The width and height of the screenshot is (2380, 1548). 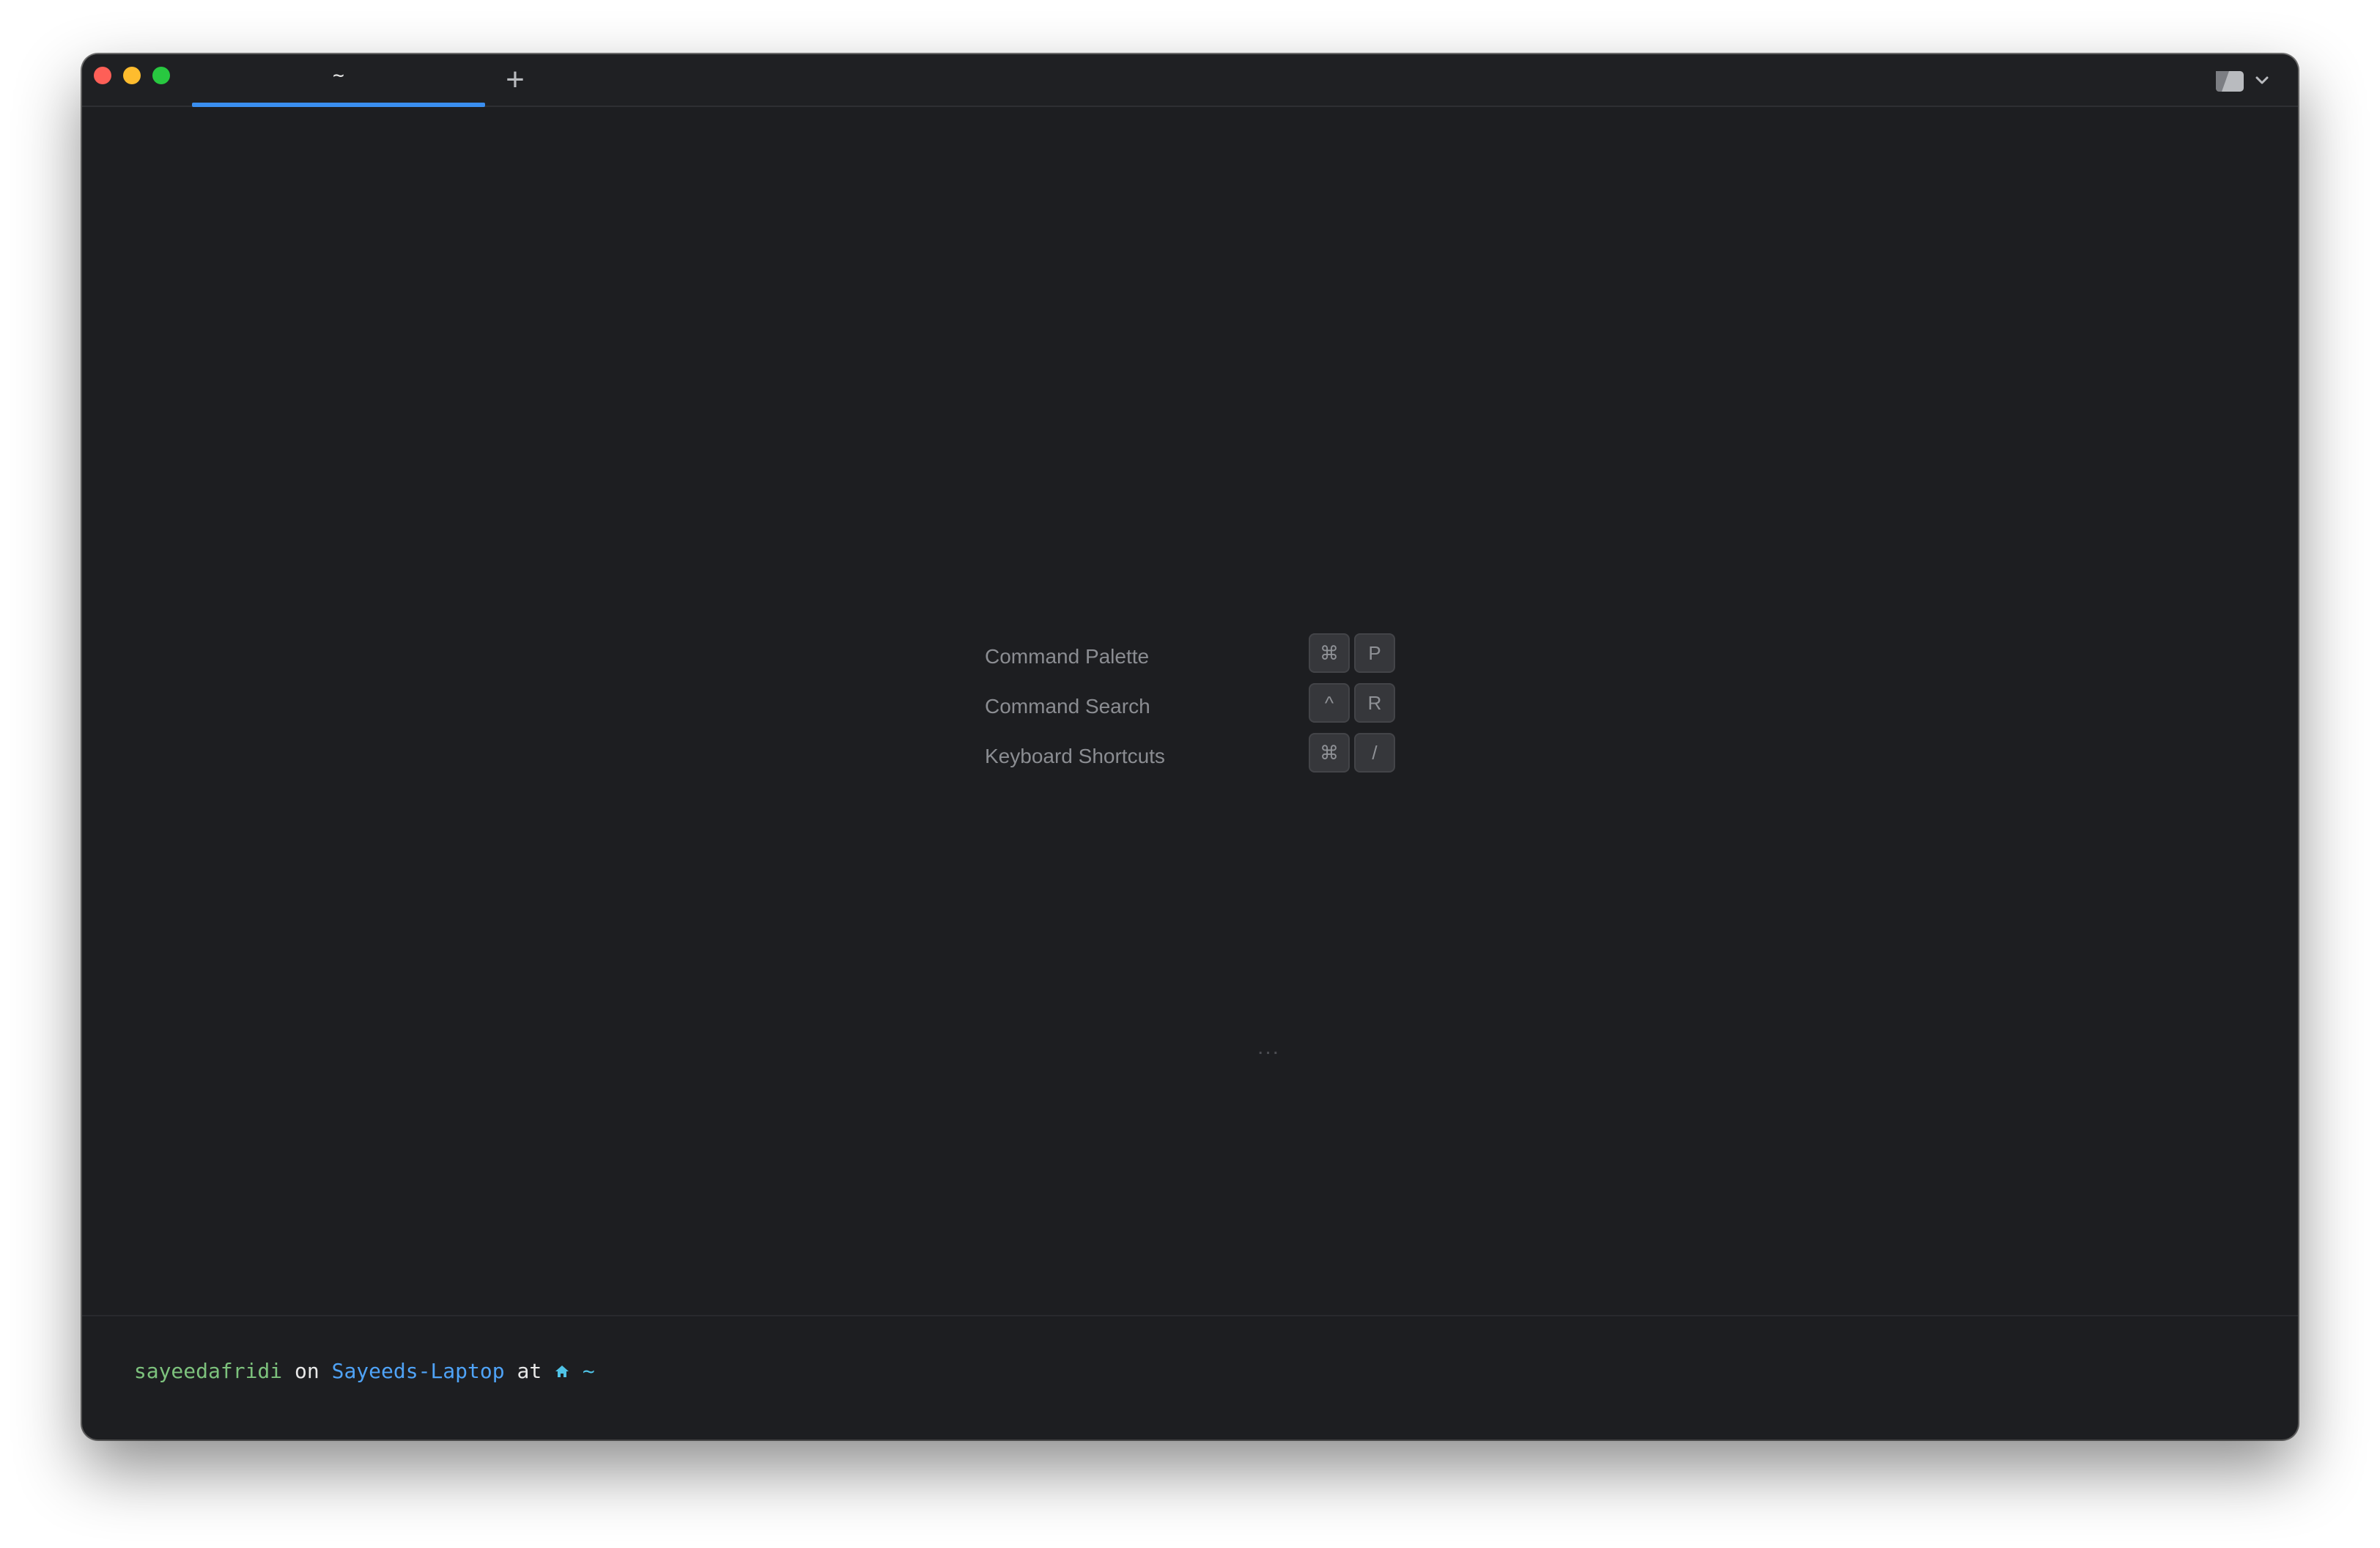 What do you see at coordinates (515, 80) in the screenshot?
I see `new-tab-button: +` at bounding box center [515, 80].